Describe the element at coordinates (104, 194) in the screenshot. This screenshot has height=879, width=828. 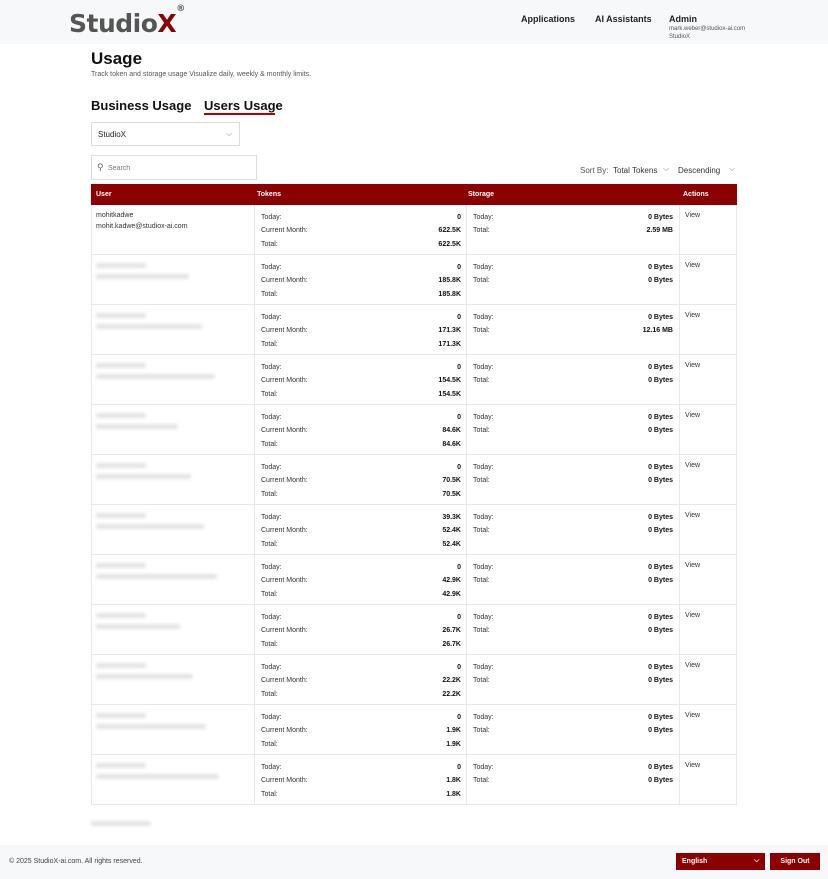
I see `header-user: User` at that location.